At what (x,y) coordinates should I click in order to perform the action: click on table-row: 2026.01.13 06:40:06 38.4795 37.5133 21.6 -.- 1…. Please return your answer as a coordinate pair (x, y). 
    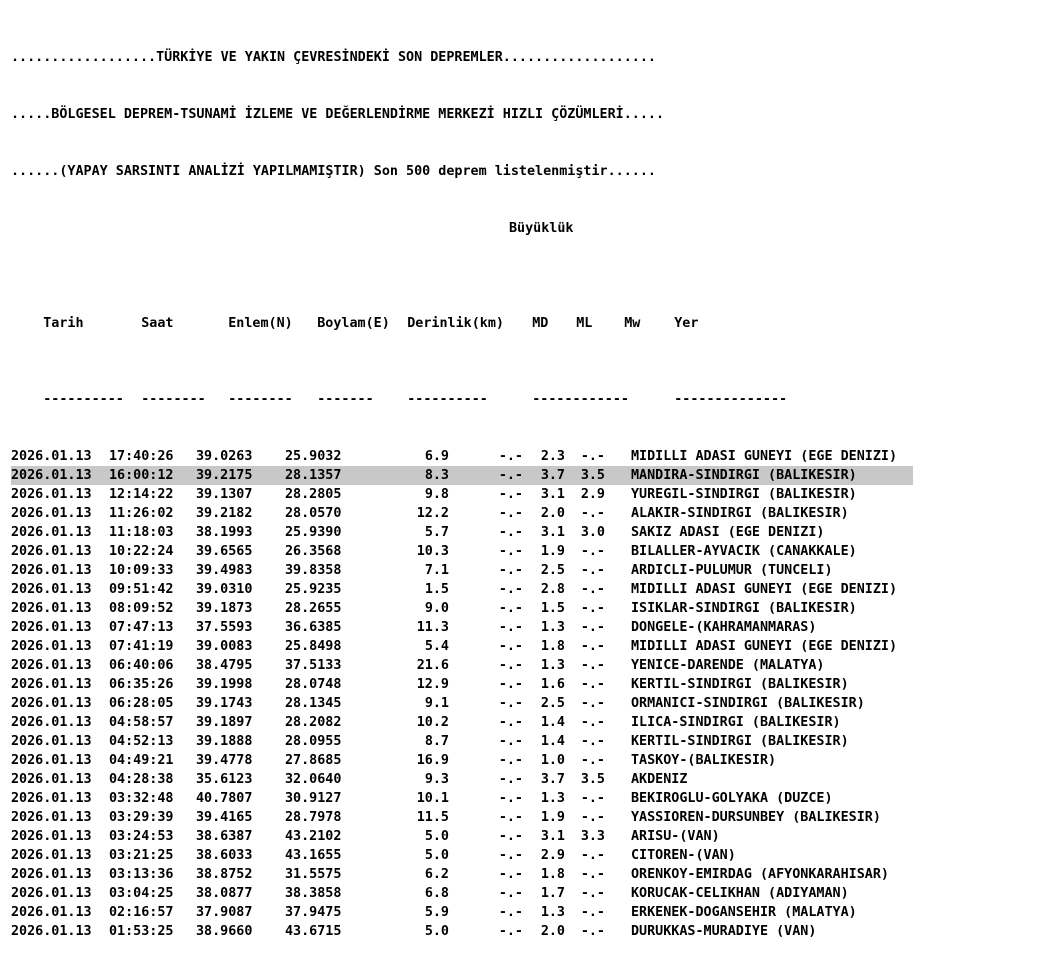
    Looking at the image, I should click on (462, 665).